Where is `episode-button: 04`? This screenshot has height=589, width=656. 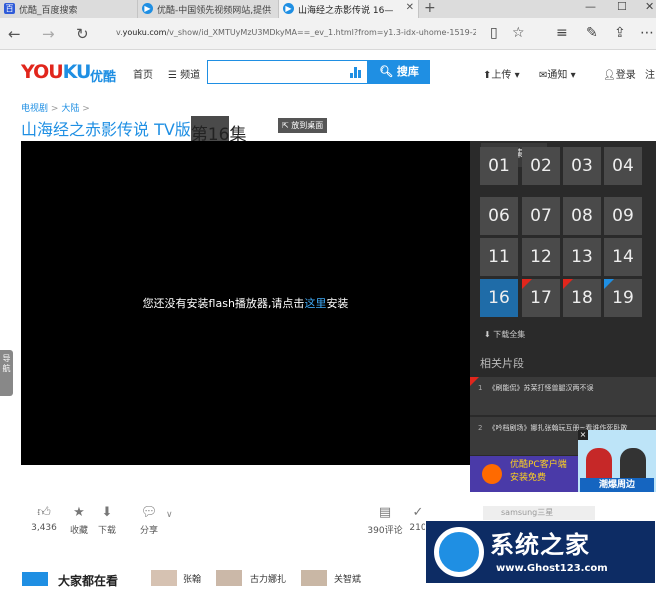 episode-button: 04 is located at coordinates (623, 166).